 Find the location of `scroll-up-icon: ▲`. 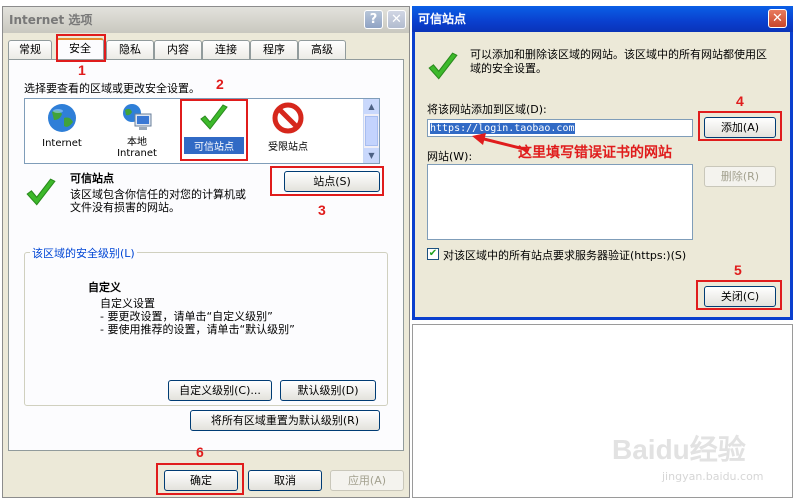

scroll-up-icon: ▲ is located at coordinates (371, 106).